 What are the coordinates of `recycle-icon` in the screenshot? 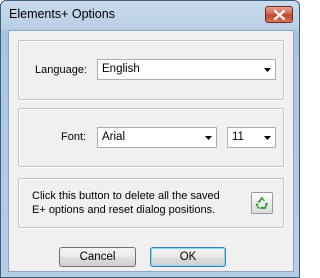 It's located at (261, 202).